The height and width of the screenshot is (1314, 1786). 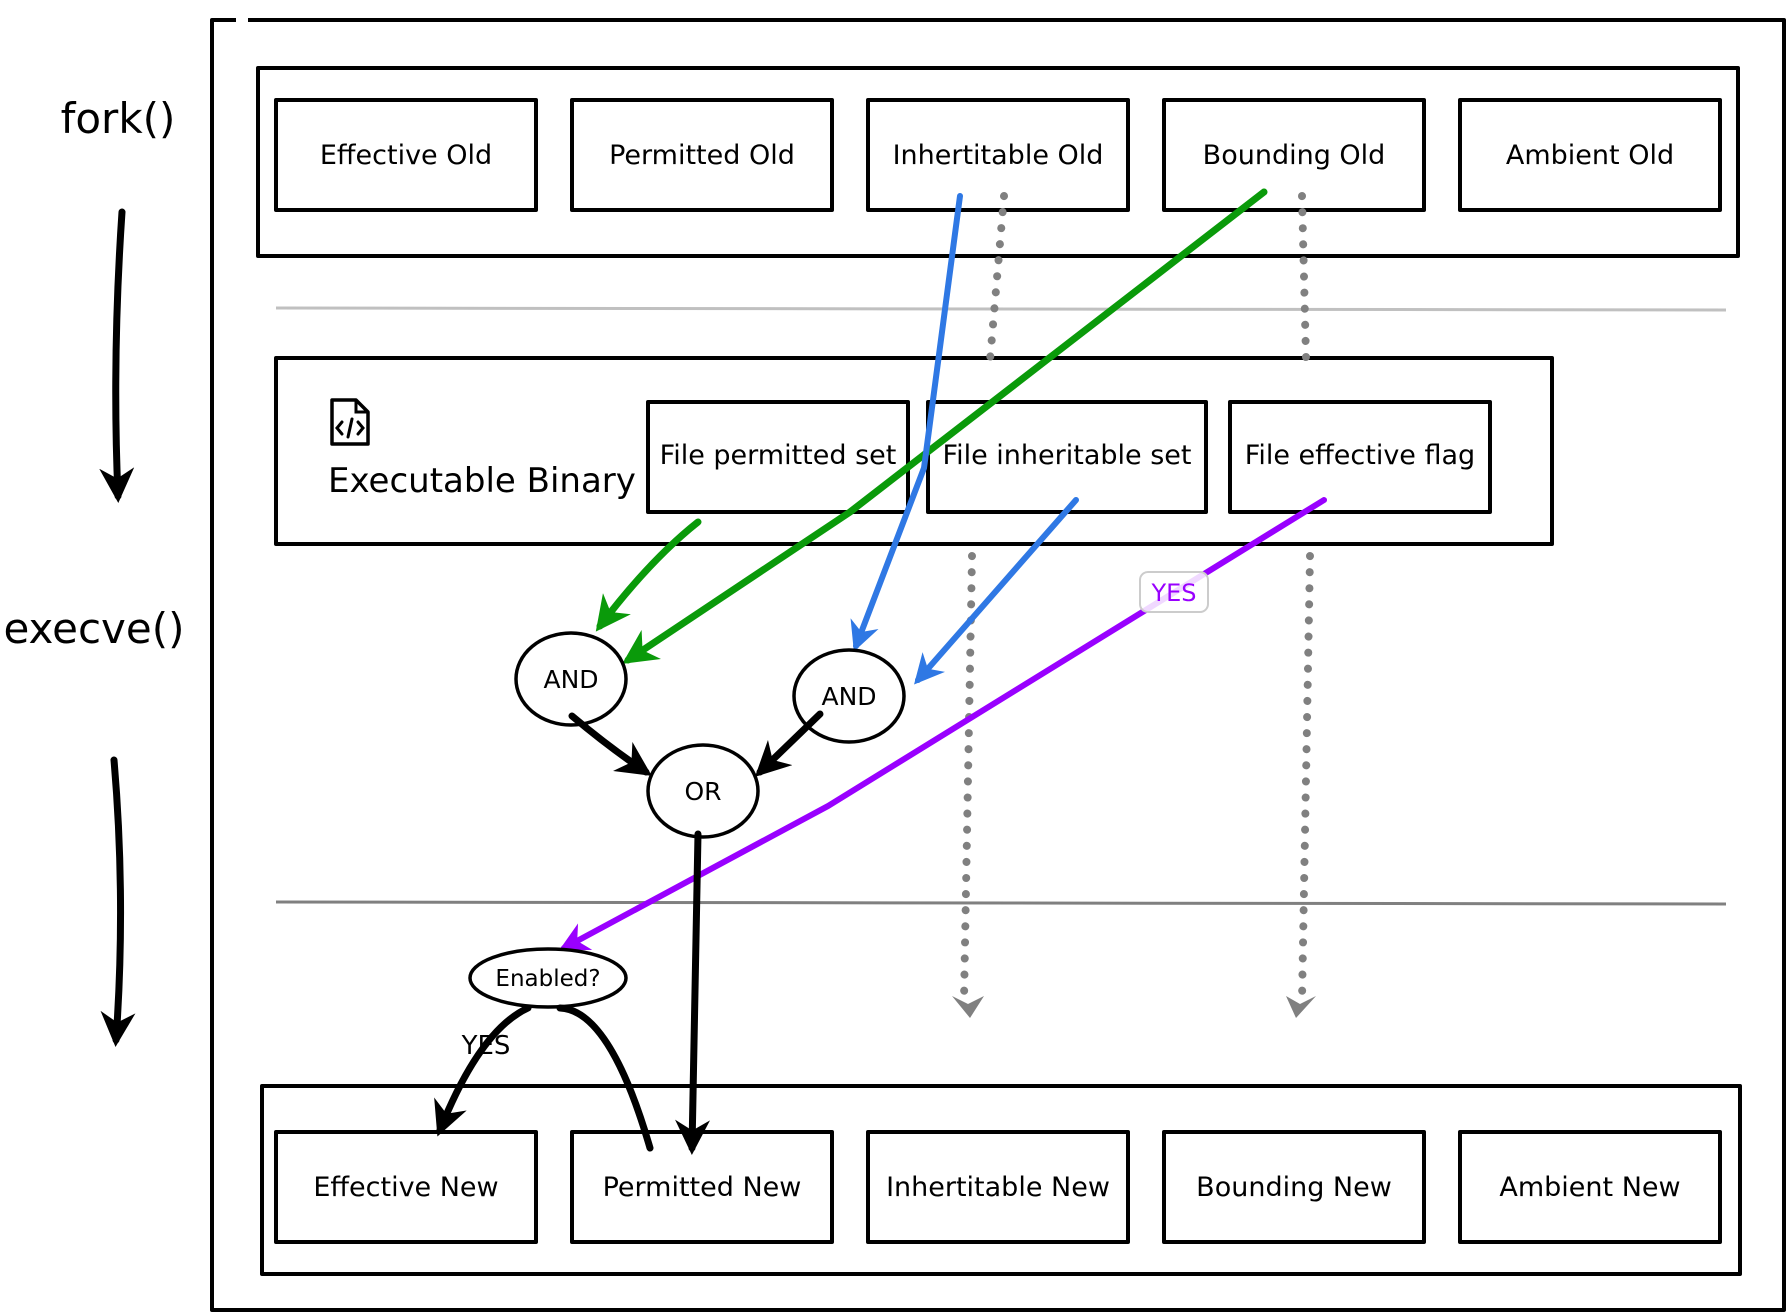 I want to click on set-bounding-old: Bounding Old, so click(x=1294, y=155).